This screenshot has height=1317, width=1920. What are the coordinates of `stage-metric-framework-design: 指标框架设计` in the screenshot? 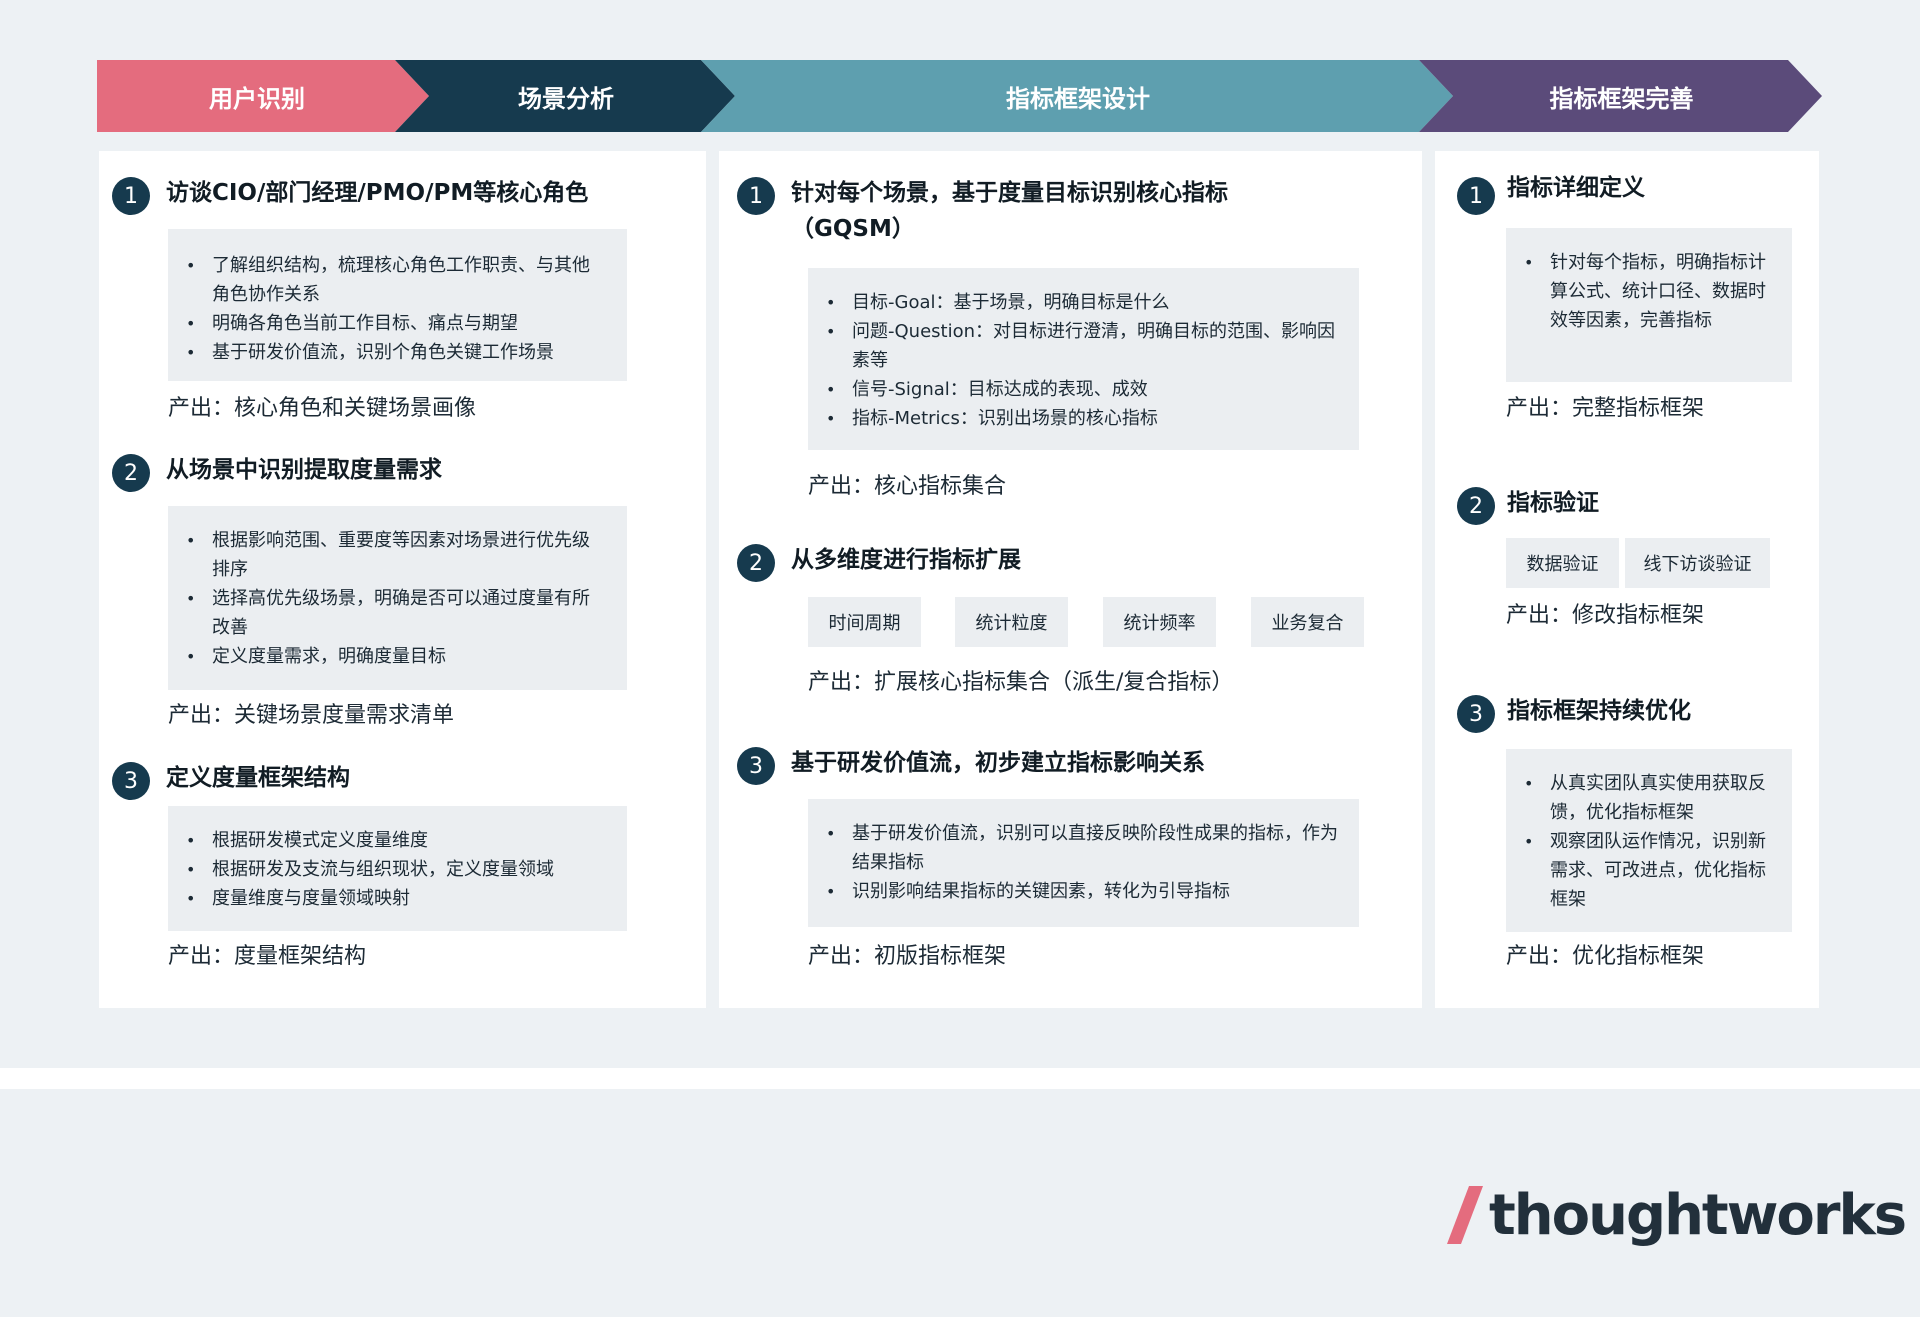 It's located at (1078, 98).